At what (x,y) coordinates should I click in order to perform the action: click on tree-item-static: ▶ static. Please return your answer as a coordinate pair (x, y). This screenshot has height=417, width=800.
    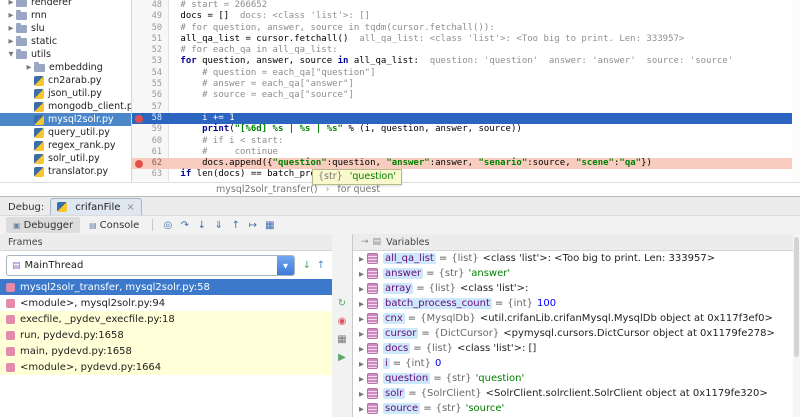
    Looking at the image, I should click on (65, 41).